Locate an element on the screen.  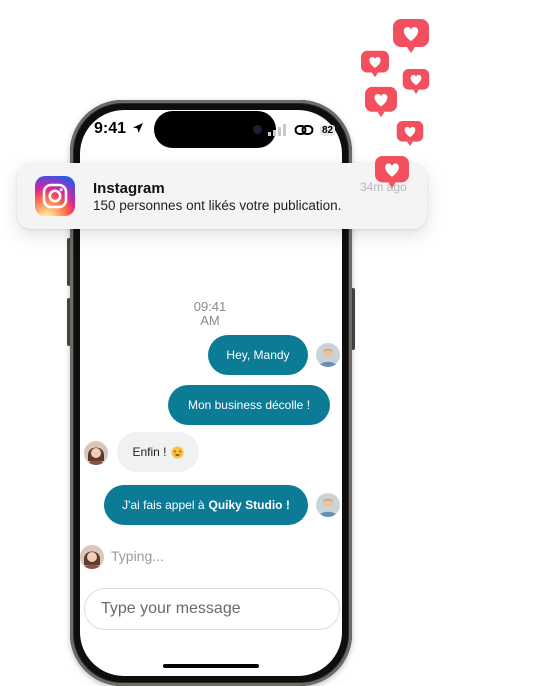
chat-timestamp: 09:41 AM is located at coordinates (210, 314).